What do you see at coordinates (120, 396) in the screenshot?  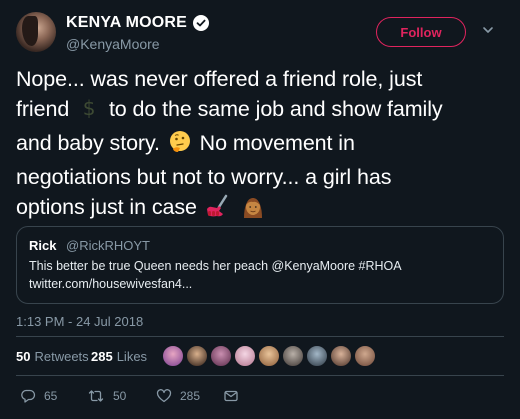 I see `retweet-count: 50` at bounding box center [120, 396].